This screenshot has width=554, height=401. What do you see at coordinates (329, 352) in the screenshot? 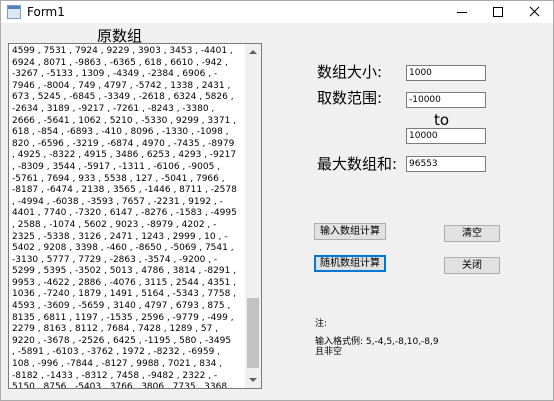
I see `non-empty-note: 且非空` at bounding box center [329, 352].